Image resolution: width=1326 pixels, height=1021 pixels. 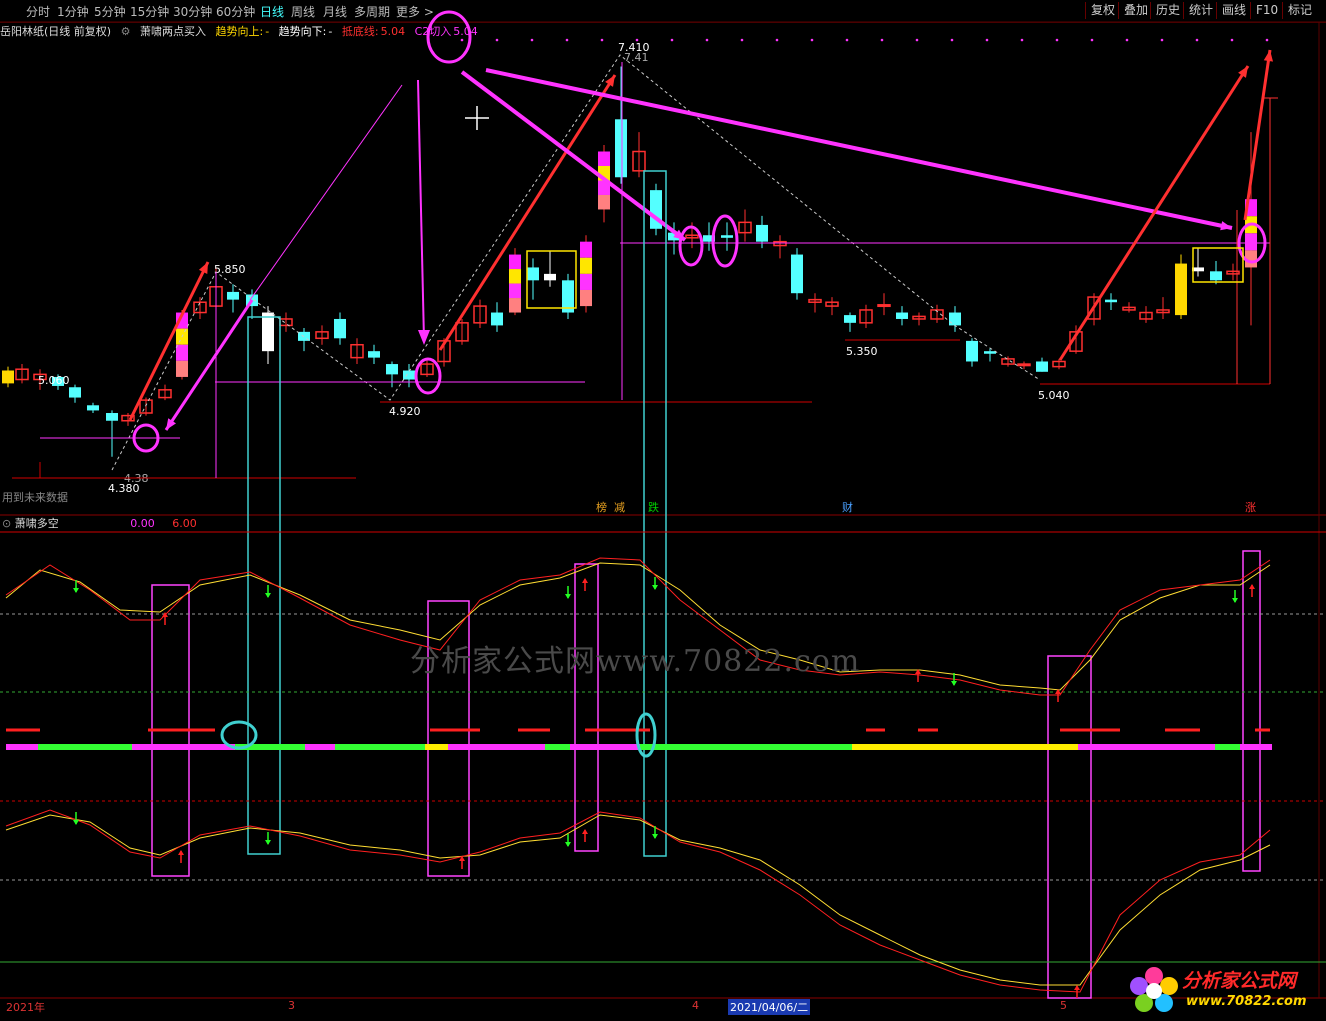 What do you see at coordinates (326, 192) in the screenshot?
I see `thin-magenta-line` at bounding box center [326, 192].